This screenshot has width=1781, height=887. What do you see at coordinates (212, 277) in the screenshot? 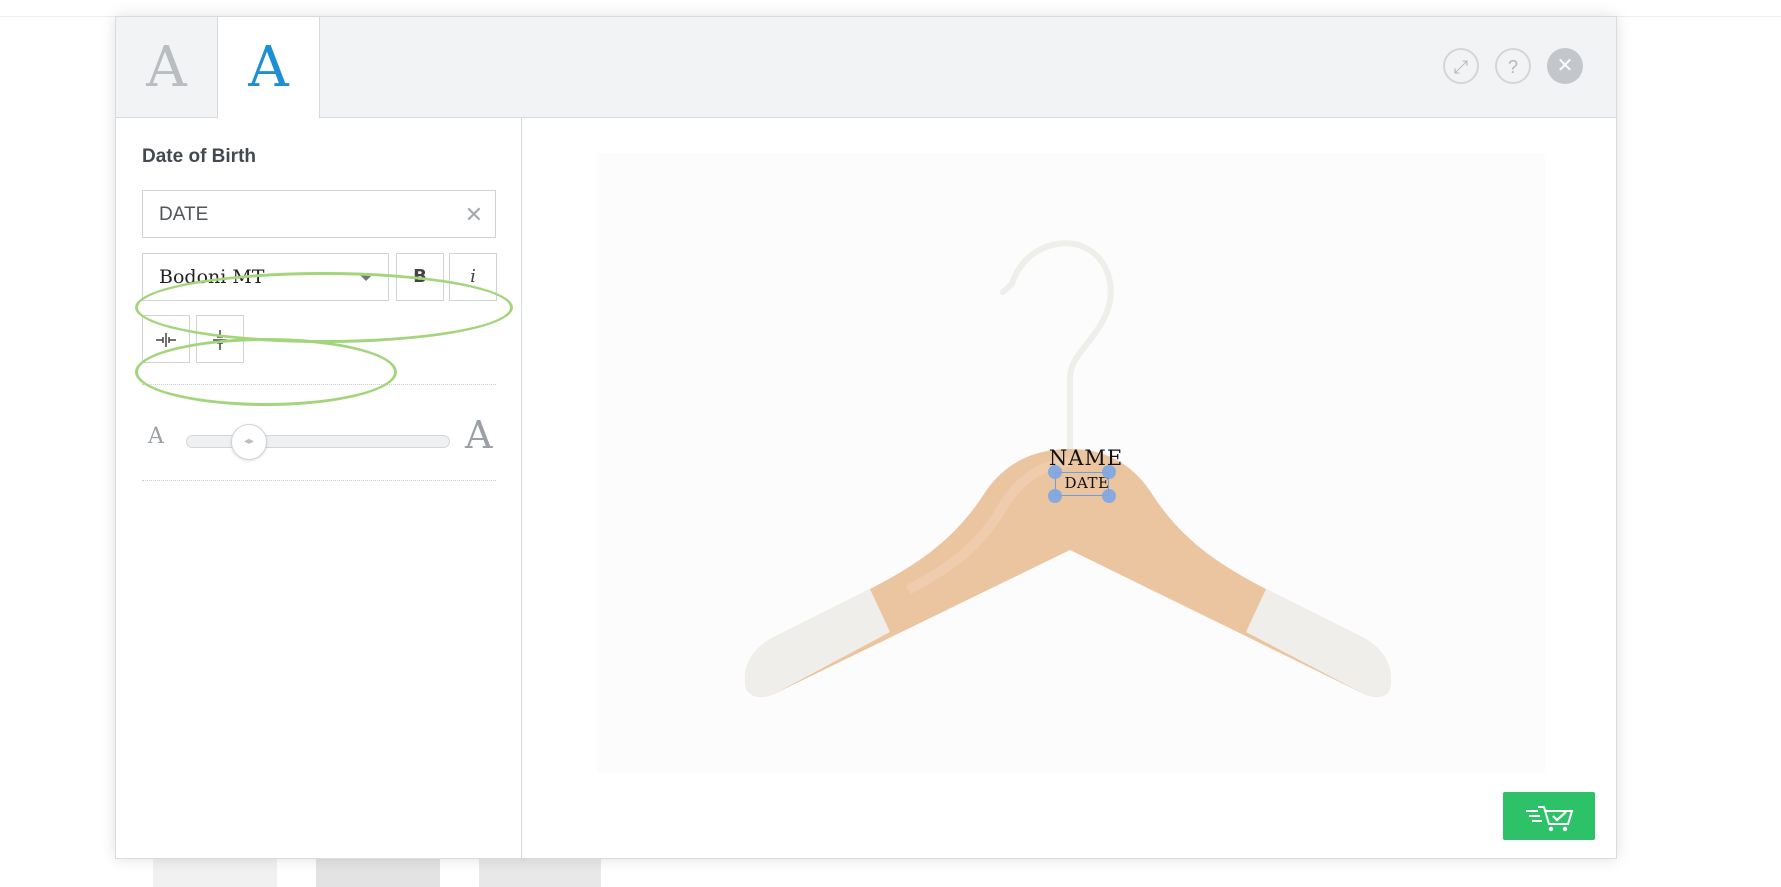
I see `font-select-value: Bodoni MT` at bounding box center [212, 277].